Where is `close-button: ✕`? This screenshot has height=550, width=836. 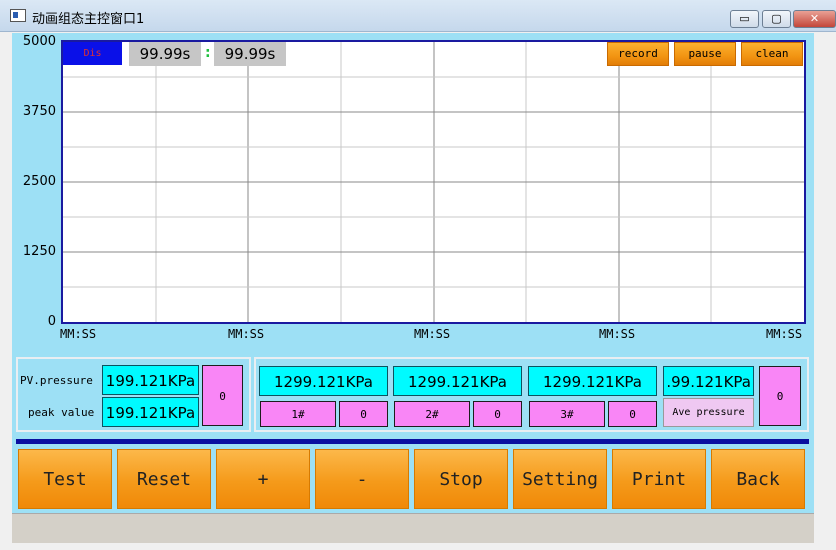 close-button: ✕ is located at coordinates (814, 19).